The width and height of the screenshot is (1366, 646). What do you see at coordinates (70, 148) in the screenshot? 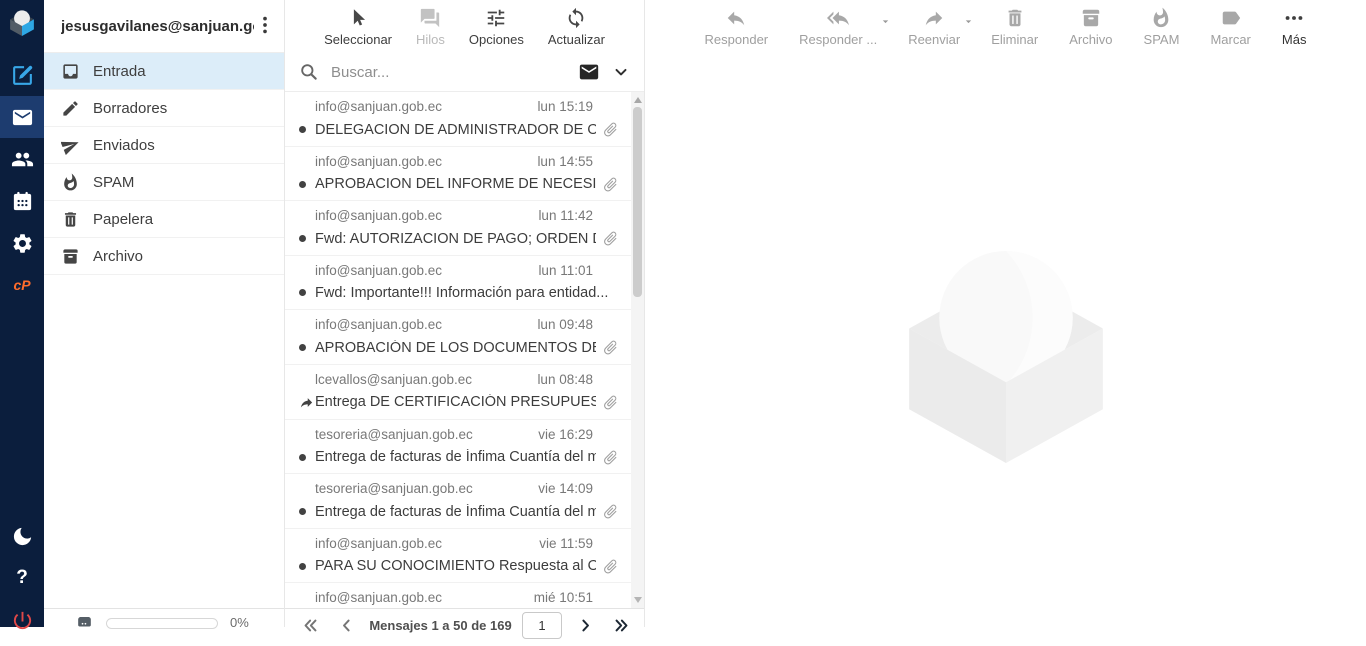
I see `send-icon` at bounding box center [70, 148].